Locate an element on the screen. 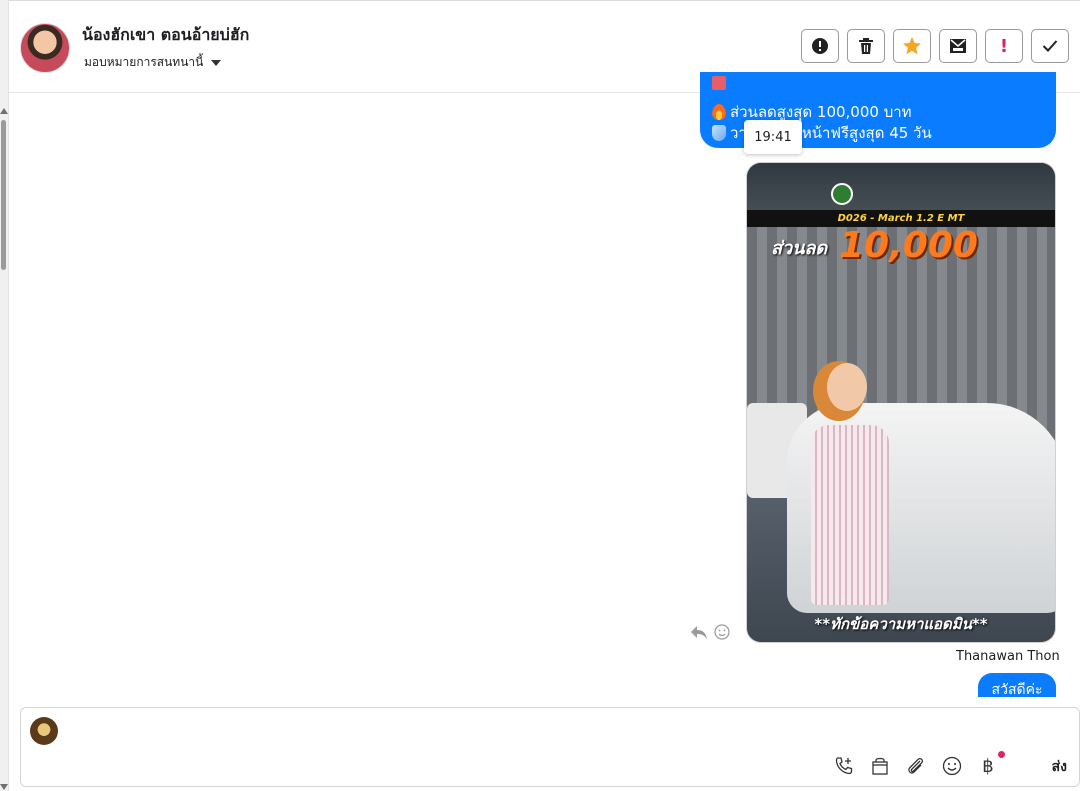 The image size is (1080, 791). discount-label: ส่วนลด is located at coordinates (799, 248).